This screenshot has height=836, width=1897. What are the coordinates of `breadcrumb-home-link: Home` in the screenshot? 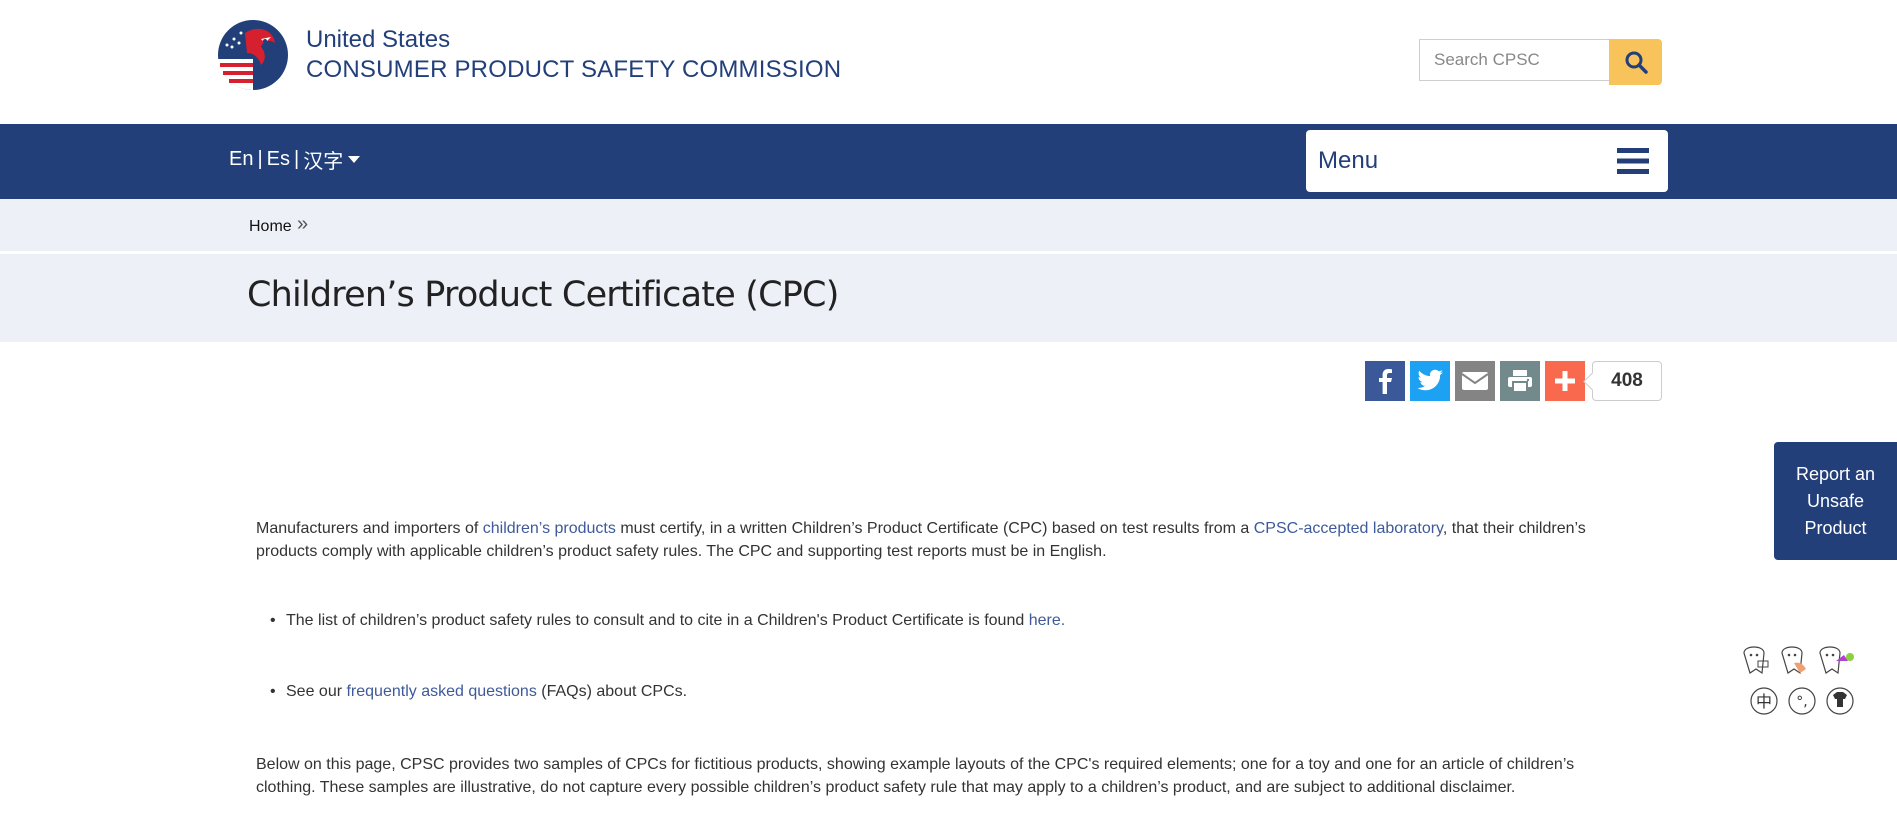 It's located at (270, 227).